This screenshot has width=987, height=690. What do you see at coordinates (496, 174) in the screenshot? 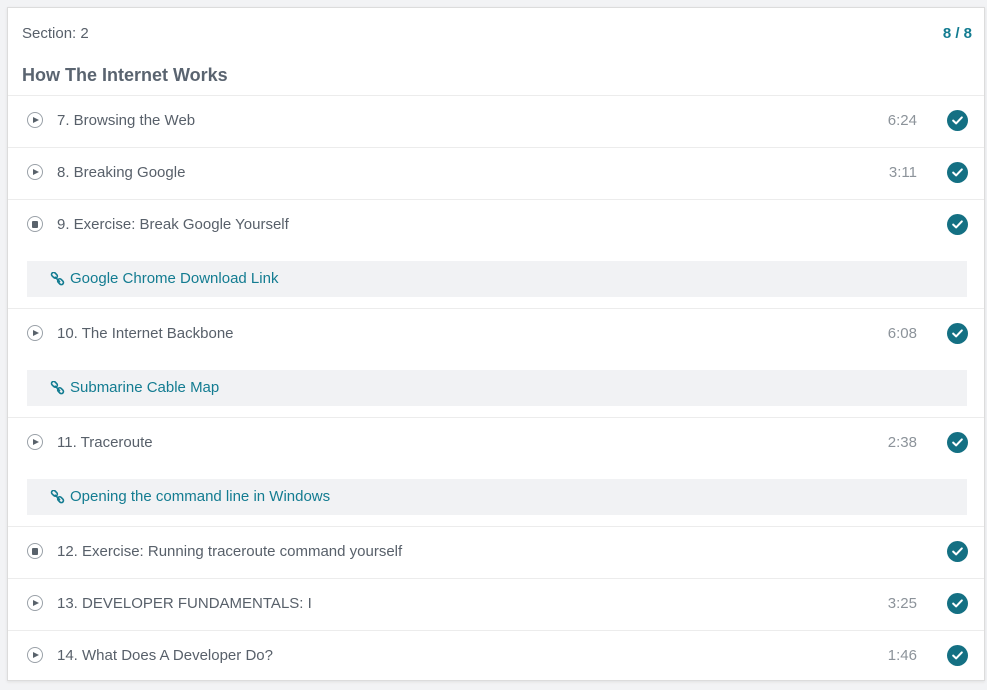
I see `lecture-row: 8. Breaking Google 3:11` at bounding box center [496, 174].